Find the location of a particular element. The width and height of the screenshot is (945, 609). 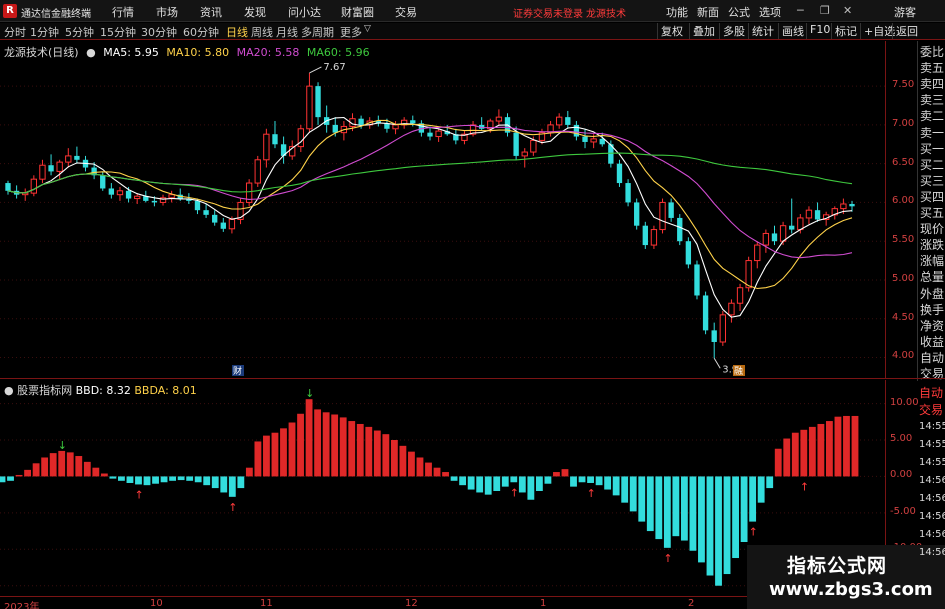

tool-back: 返回 is located at coordinates (905, 31).